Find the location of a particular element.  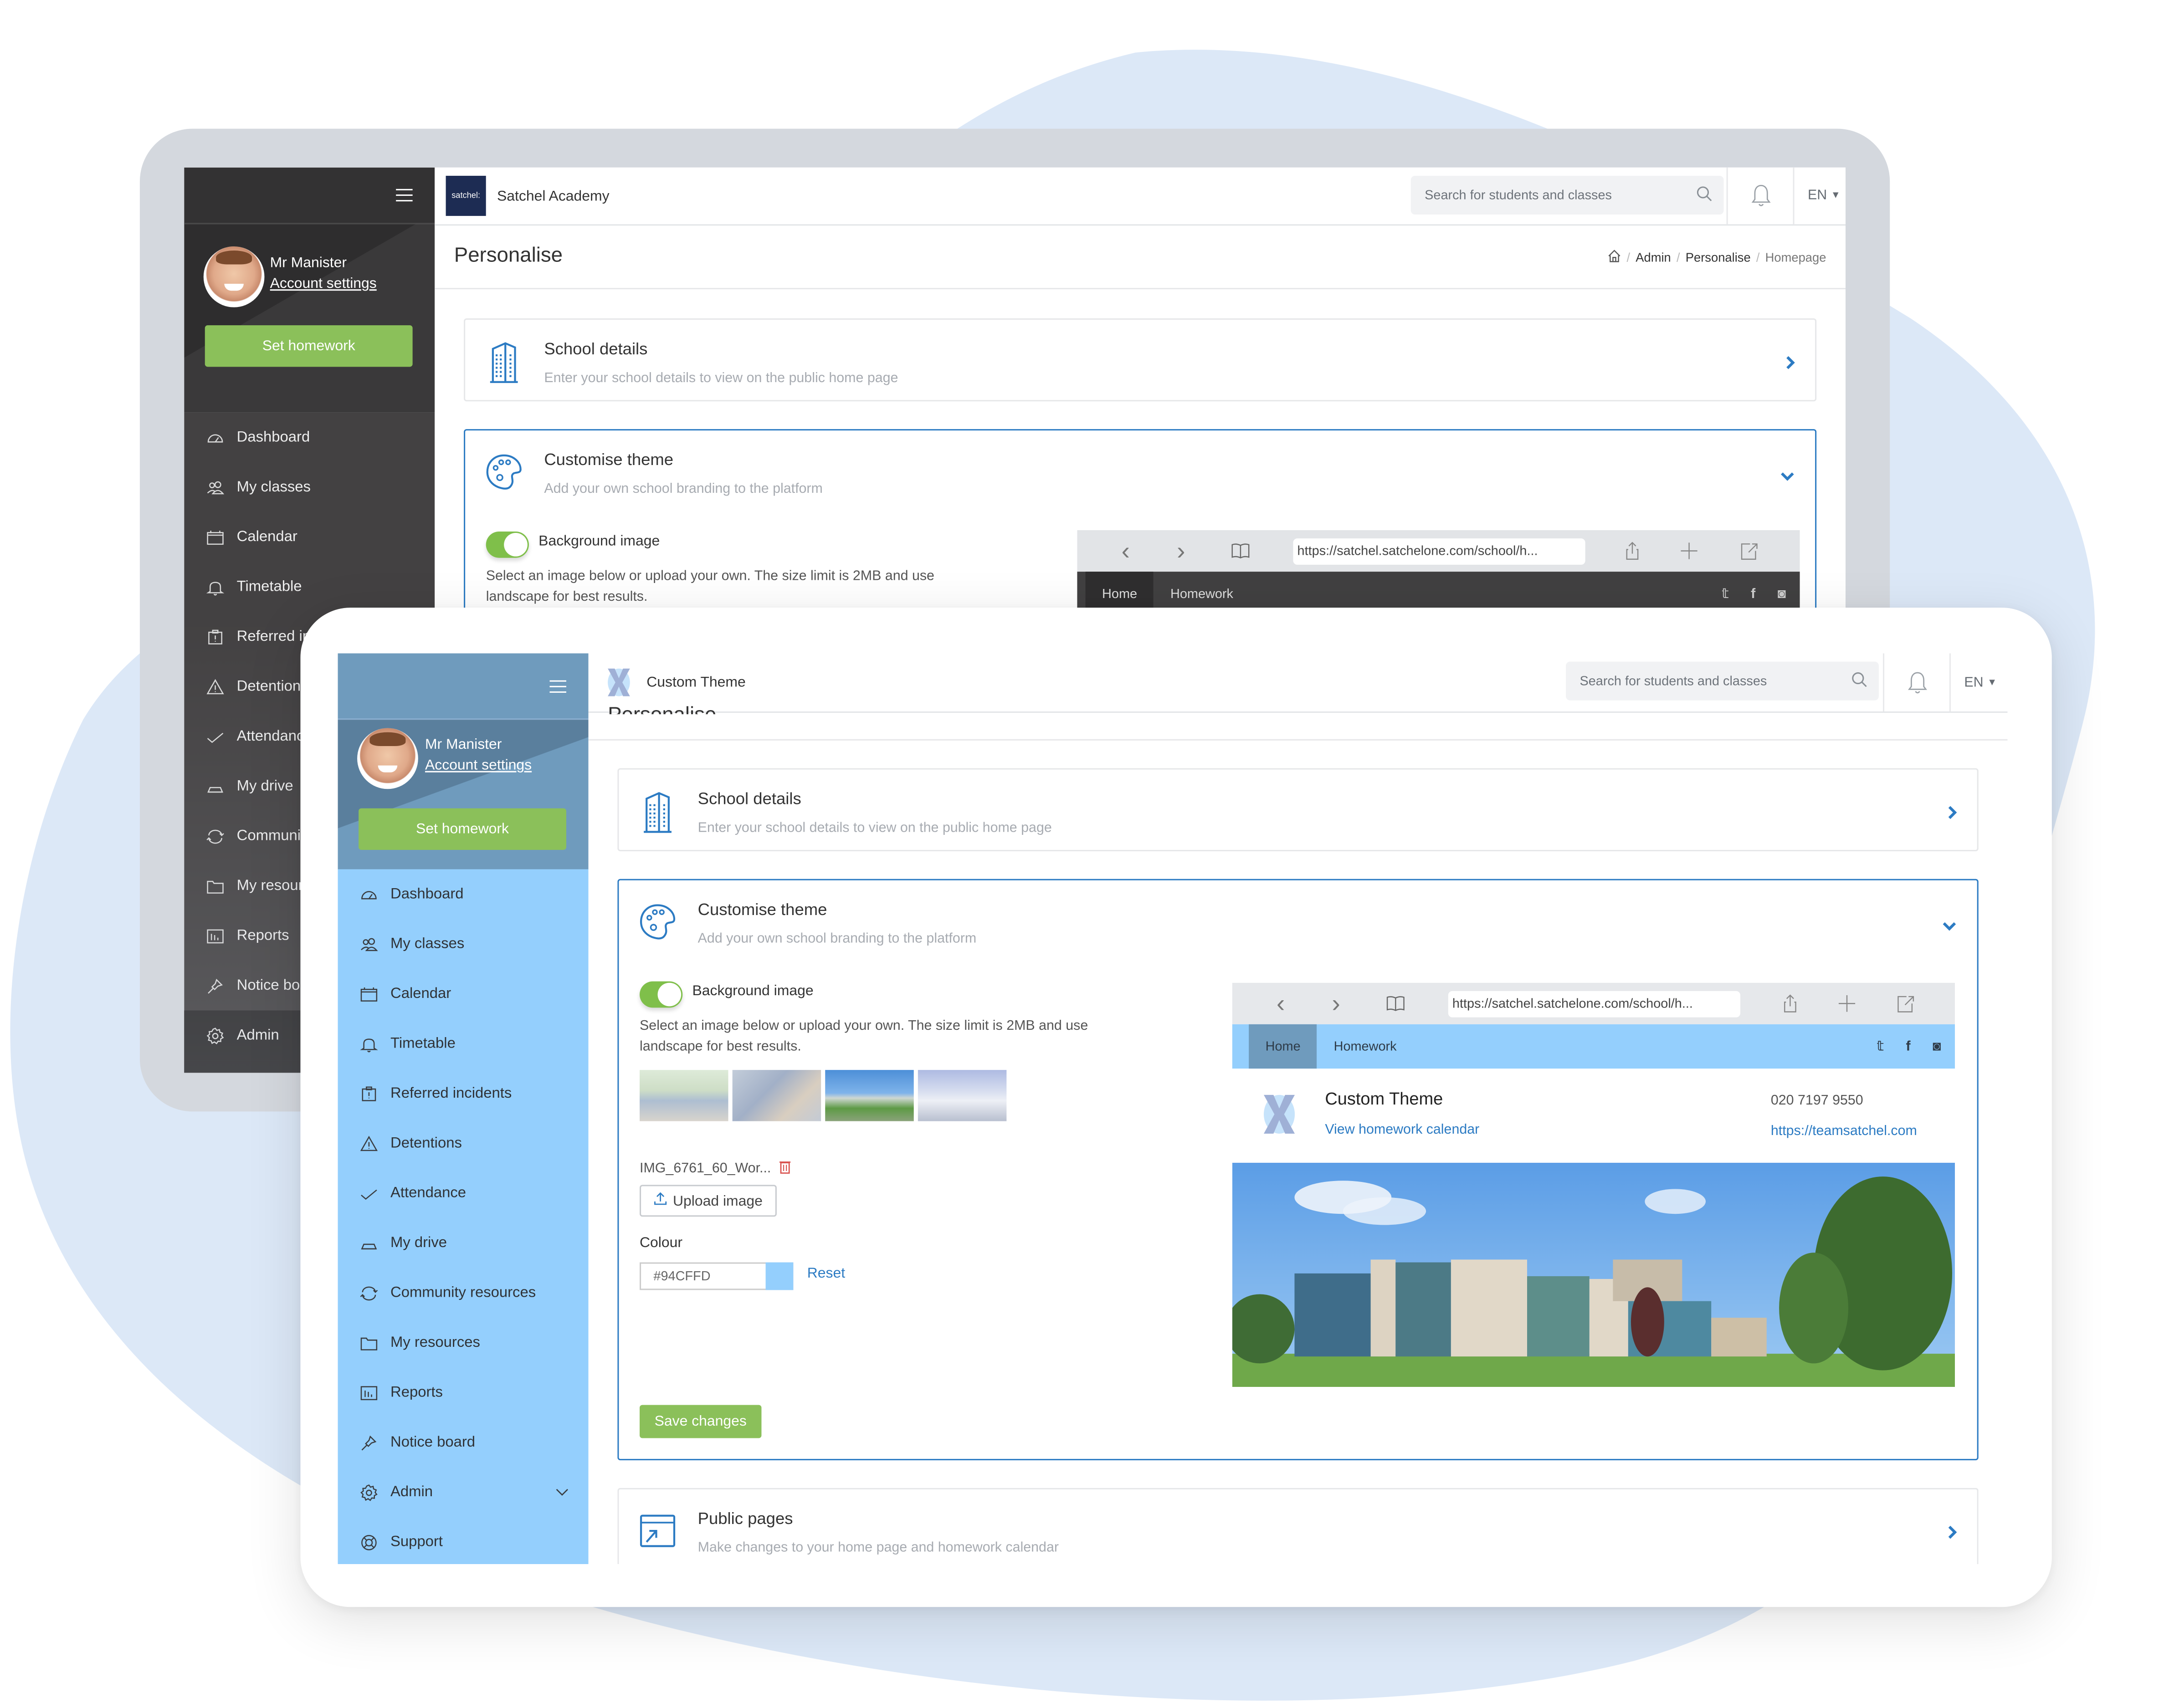

sidebar-item-attendance: Attendance is located at coordinates (463, 1193).